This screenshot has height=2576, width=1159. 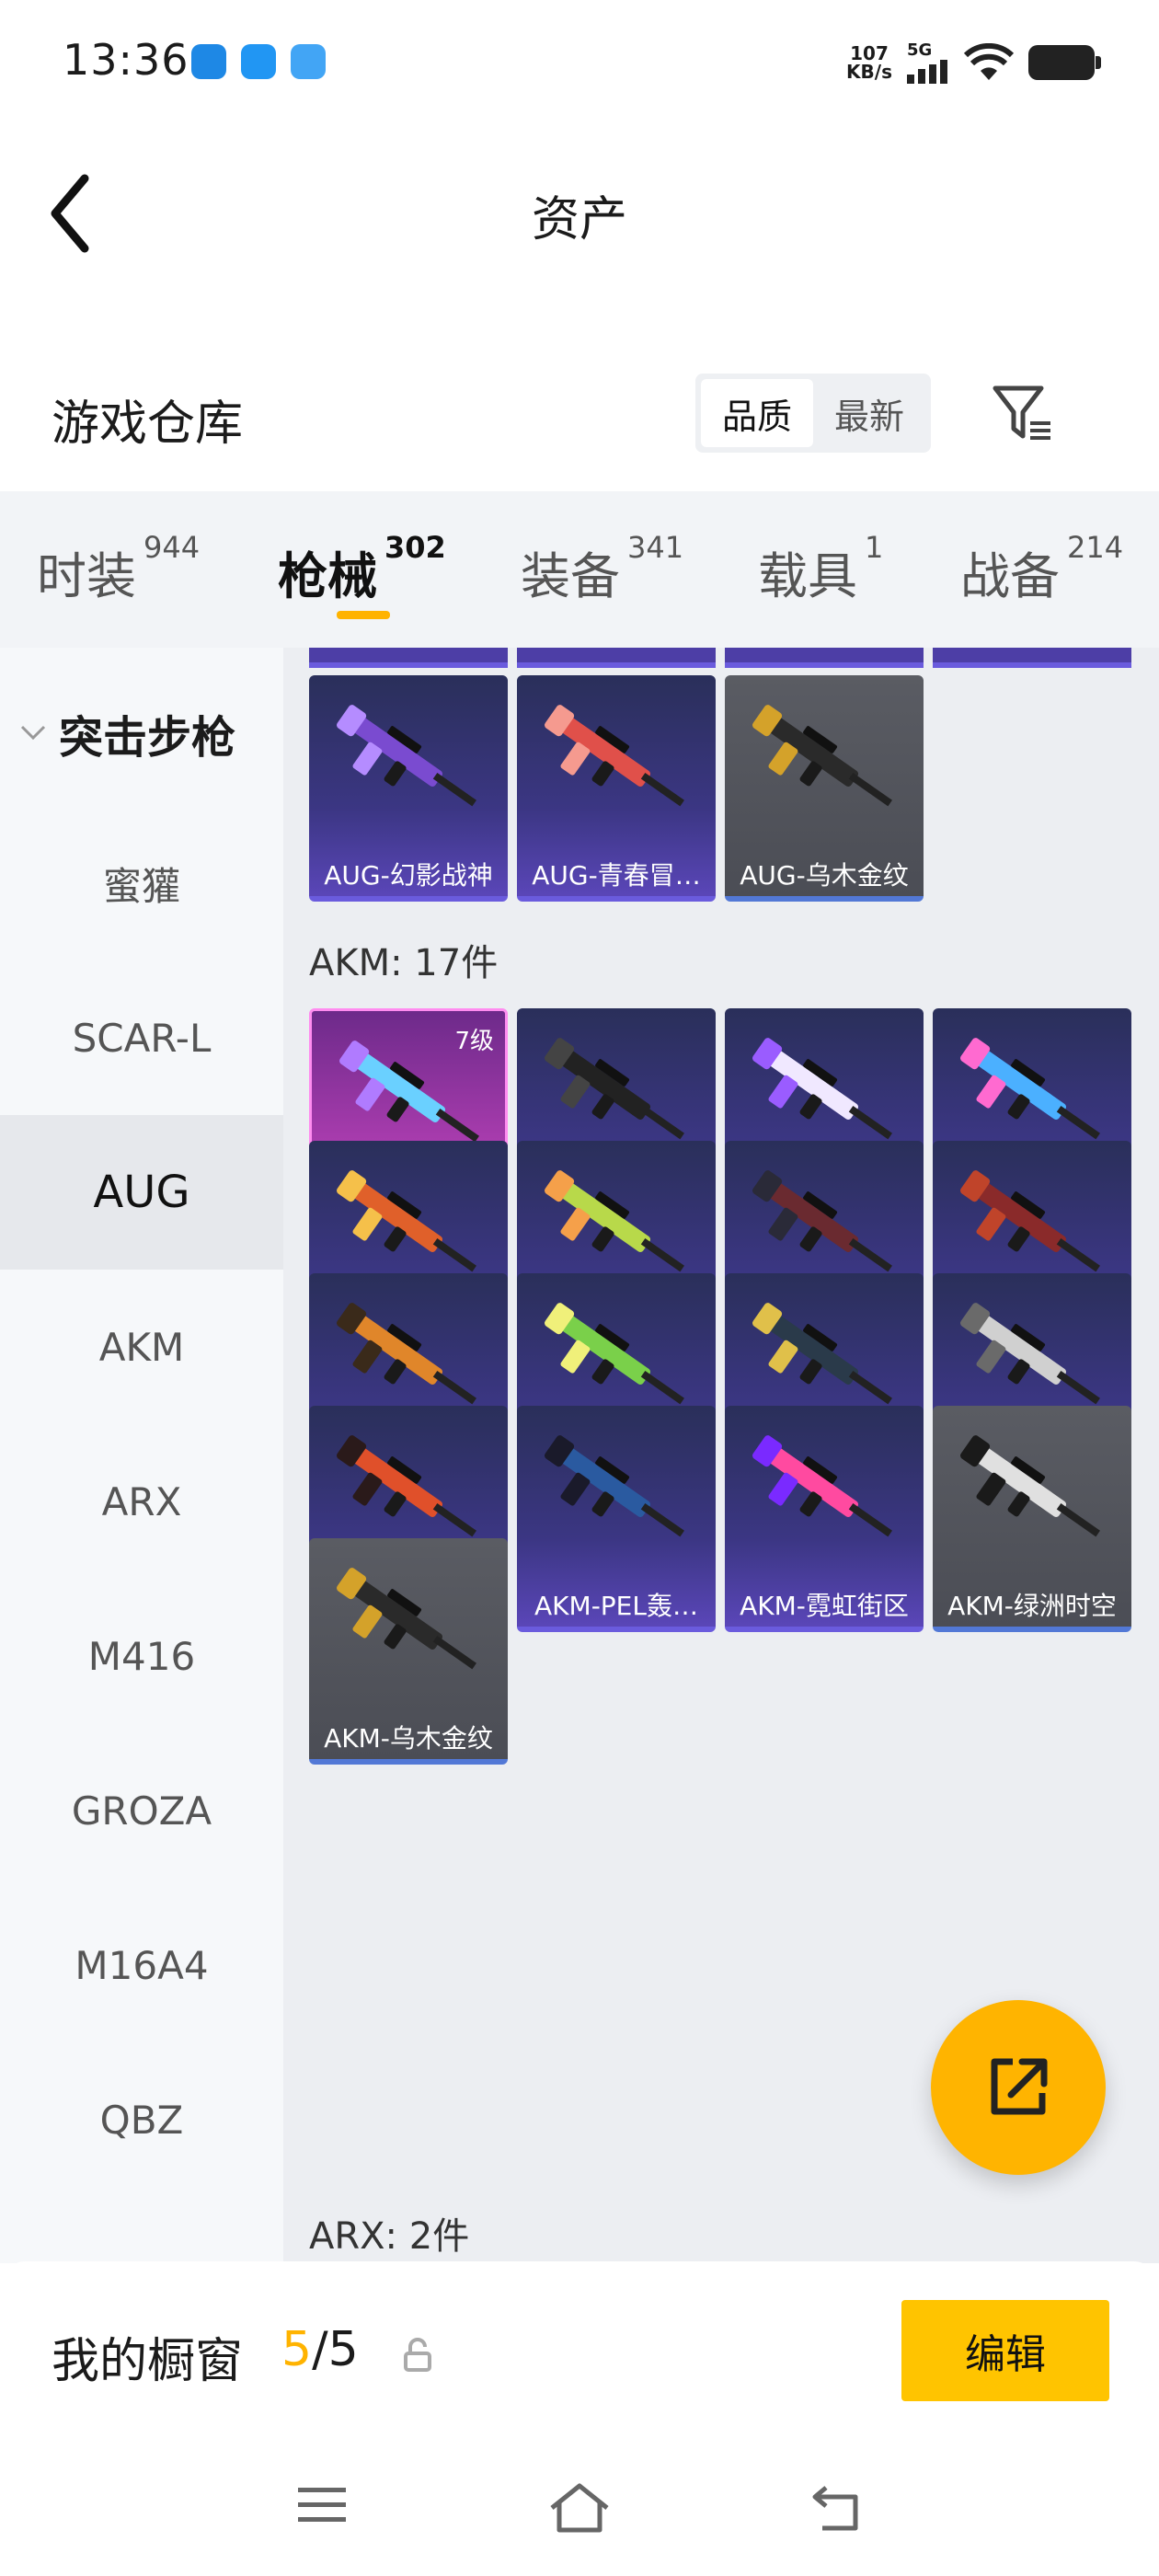 What do you see at coordinates (579, 64) in the screenshot?
I see `status-bar: 13:36 107 KB/s 5G` at bounding box center [579, 64].